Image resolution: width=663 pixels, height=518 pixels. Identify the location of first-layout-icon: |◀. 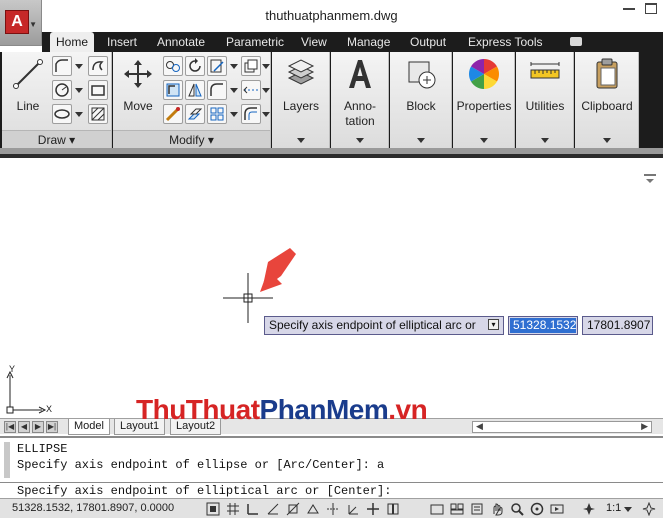
(10, 427).